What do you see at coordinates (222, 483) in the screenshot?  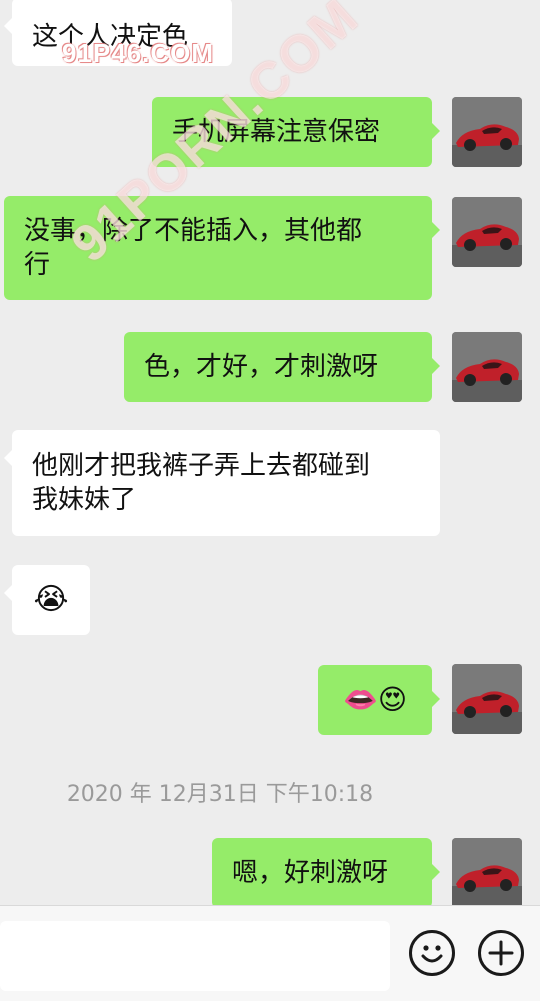 I see `message-bubble-incoming: 他刚才把我裤子弄上去都碰到 我妹妹了` at bounding box center [222, 483].